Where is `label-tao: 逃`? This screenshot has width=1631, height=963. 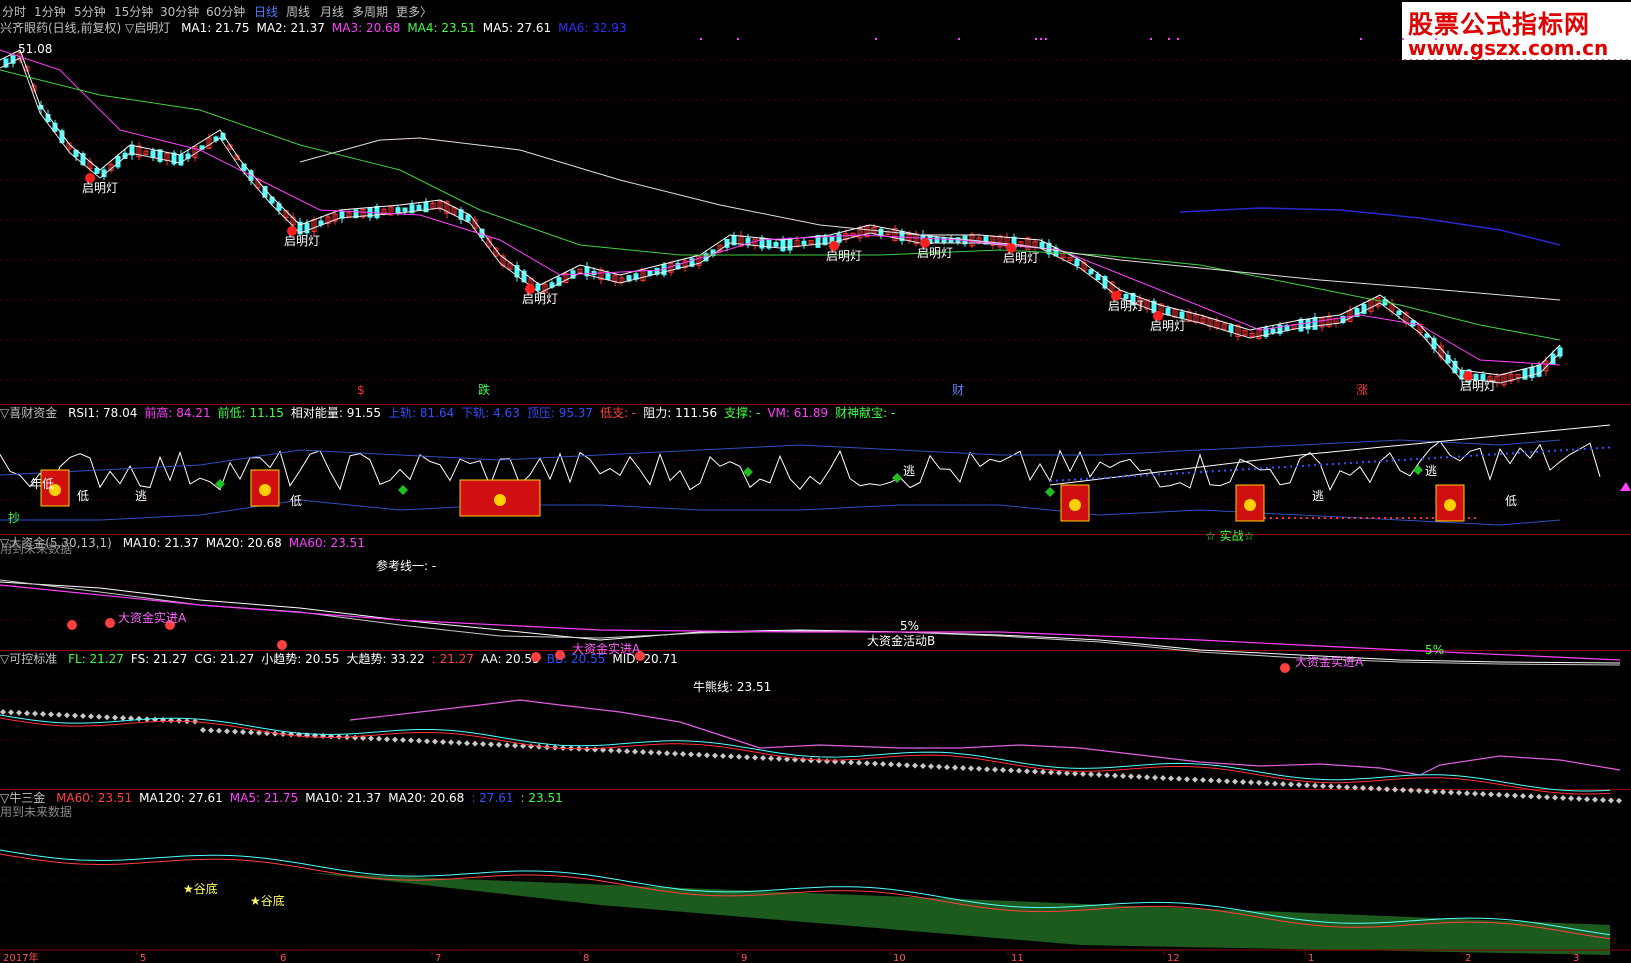
label-tao: 逃 is located at coordinates (909, 471).